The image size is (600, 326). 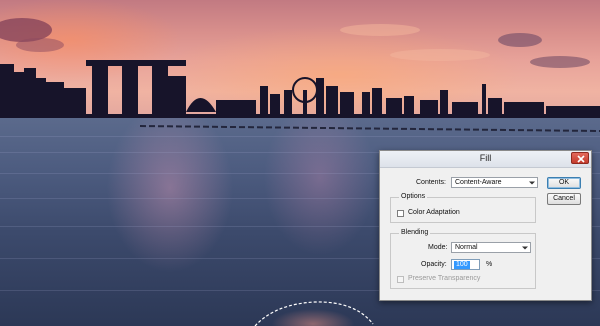 I want to click on mode-label: Mode:, so click(x=438, y=247).